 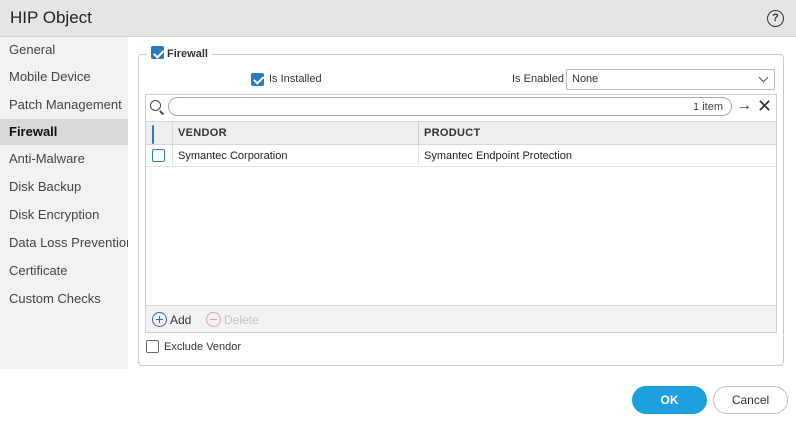 What do you see at coordinates (398, 18) in the screenshot?
I see `title-bar: HIP Object ?` at bounding box center [398, 18].